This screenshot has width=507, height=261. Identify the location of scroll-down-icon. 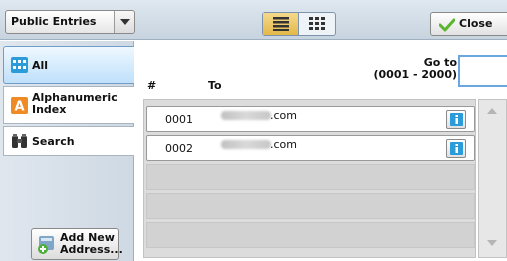
(492, 243).